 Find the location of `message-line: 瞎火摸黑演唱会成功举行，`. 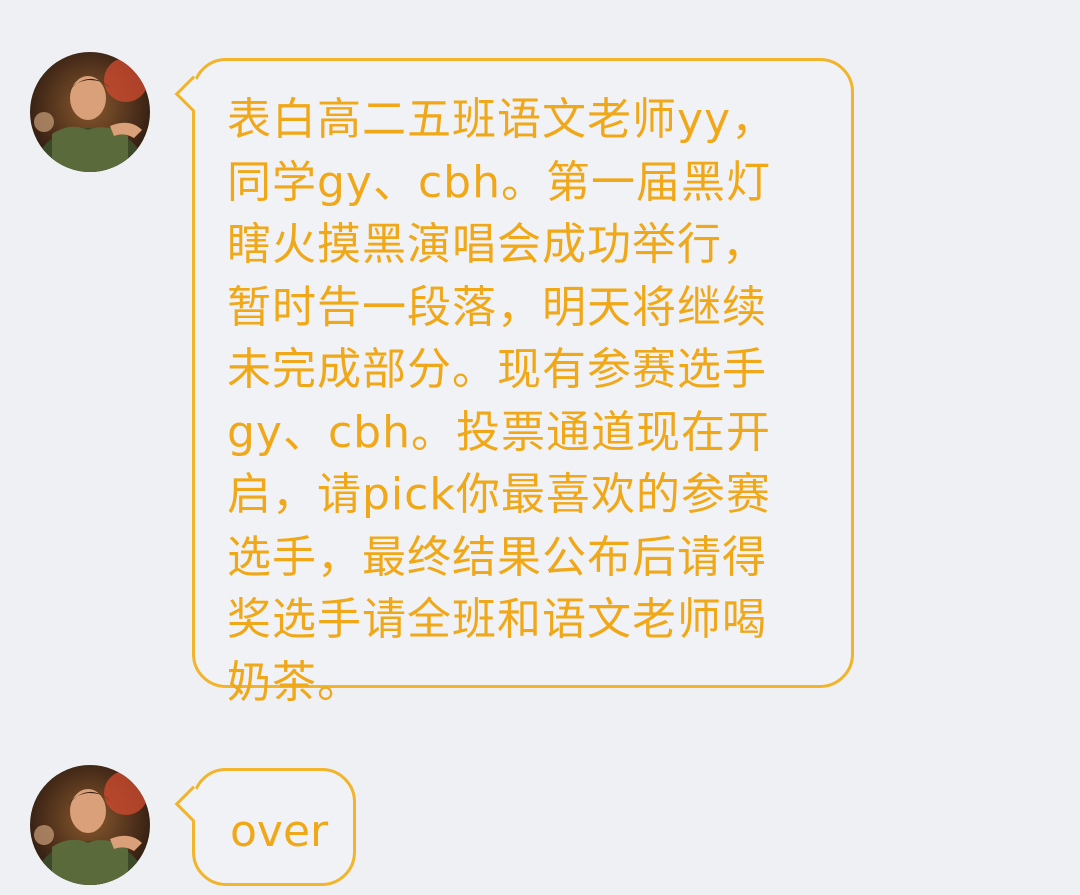

message-line: 瞎火摸黑演唱会成功举行， is located at coordinates (497, 244).